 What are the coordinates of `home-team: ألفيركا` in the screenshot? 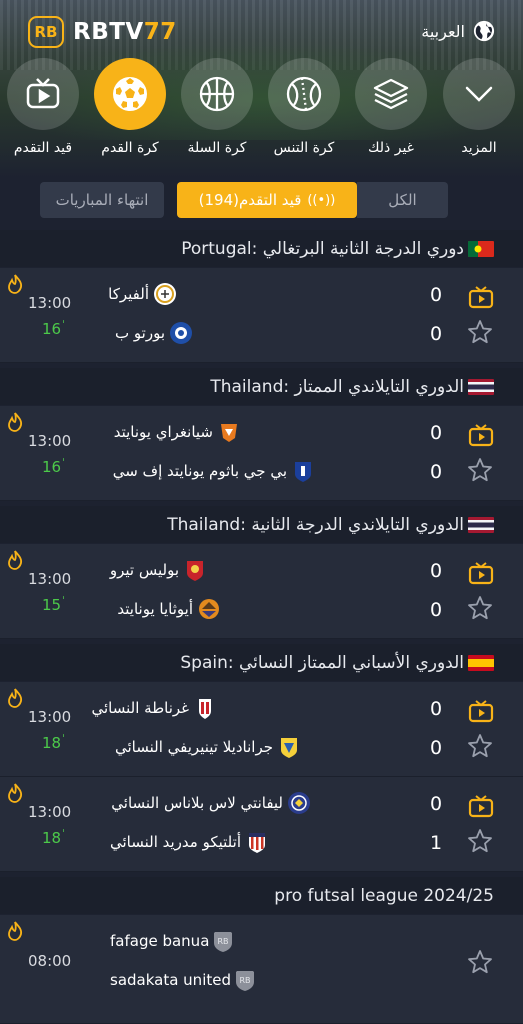 It's located at (142, 294).